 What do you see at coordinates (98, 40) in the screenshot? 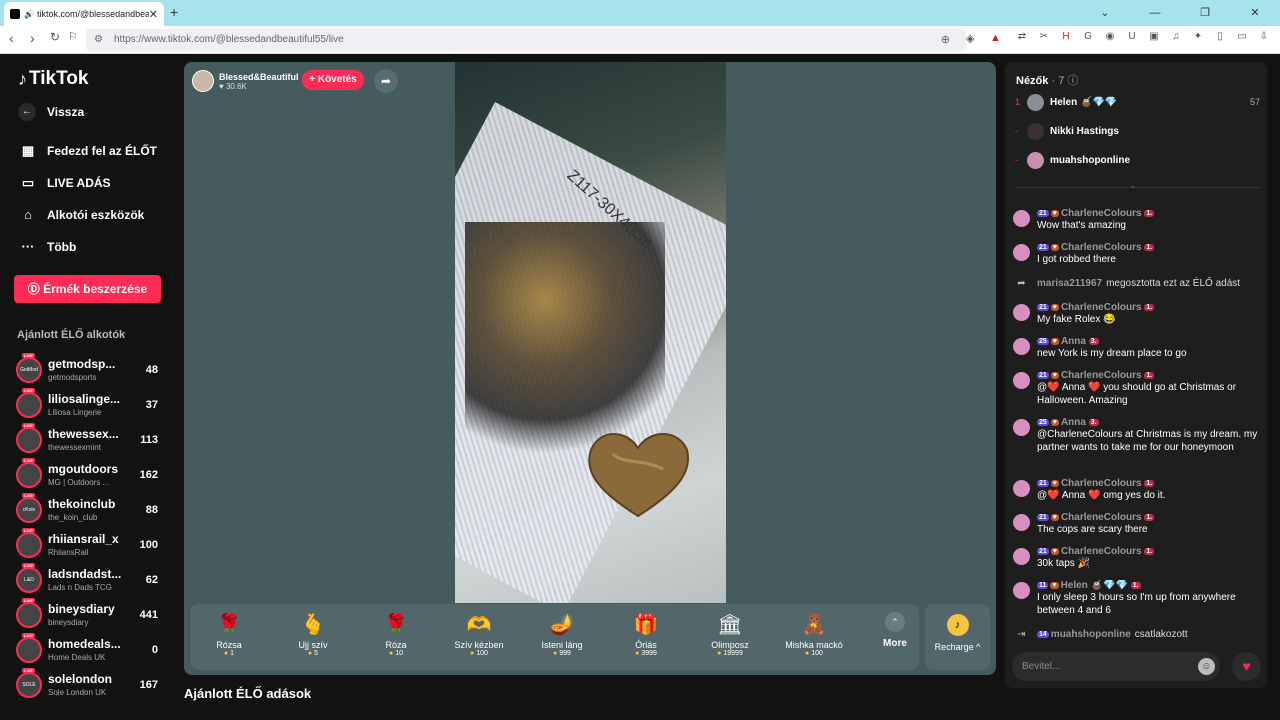
I see `site-info-icon: ⚙` at bounding box center [98, 40].